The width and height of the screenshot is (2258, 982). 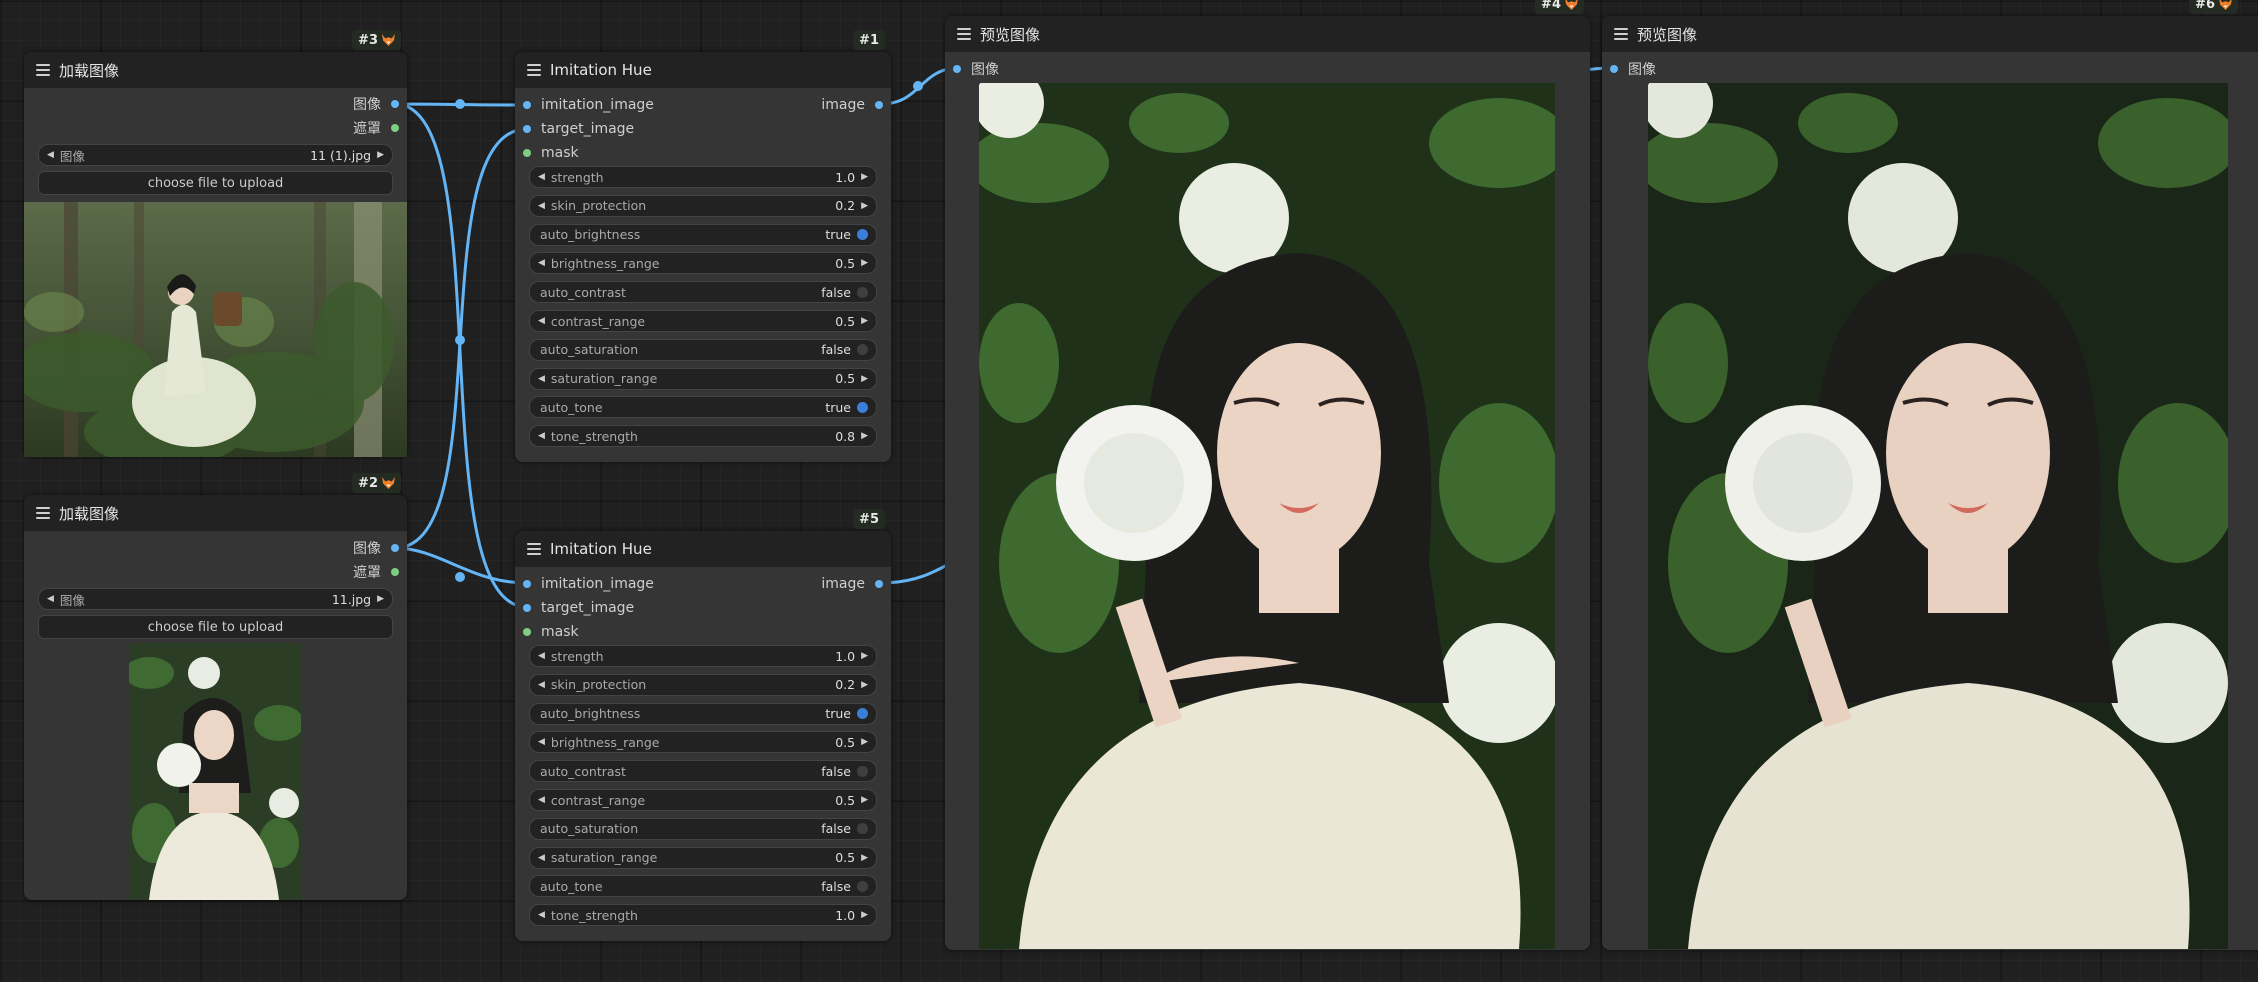 What do you see at coordinates (703, 436) in the screenshot?
I see `widget-tone-strength: ◀ tone_strength 0.8 ▶` at bounding box center [703, 436].